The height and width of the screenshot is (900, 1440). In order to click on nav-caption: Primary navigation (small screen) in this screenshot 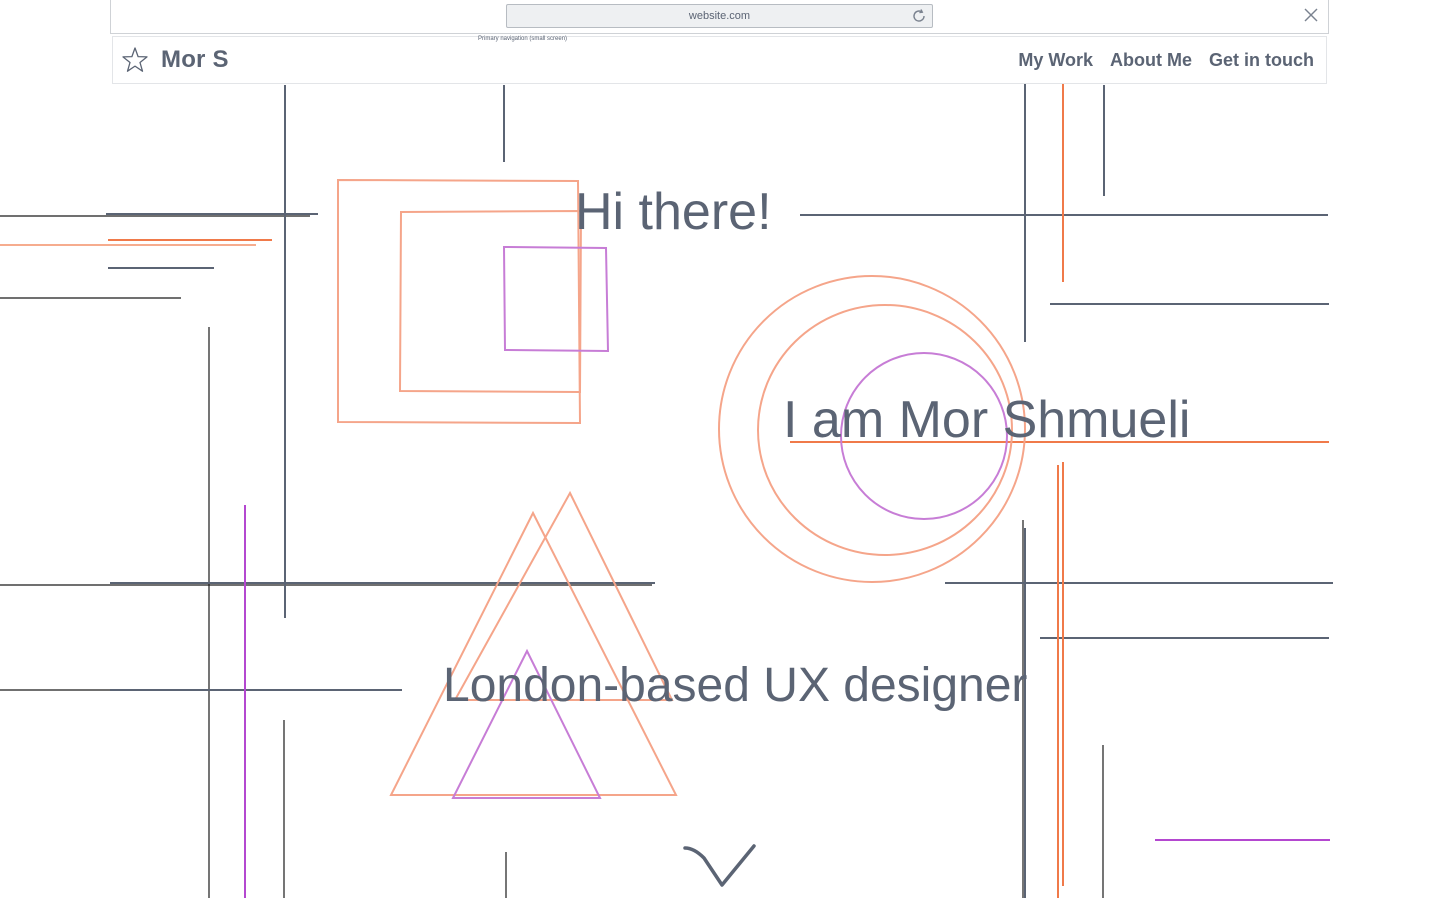, I will do `click(523, 39)`.